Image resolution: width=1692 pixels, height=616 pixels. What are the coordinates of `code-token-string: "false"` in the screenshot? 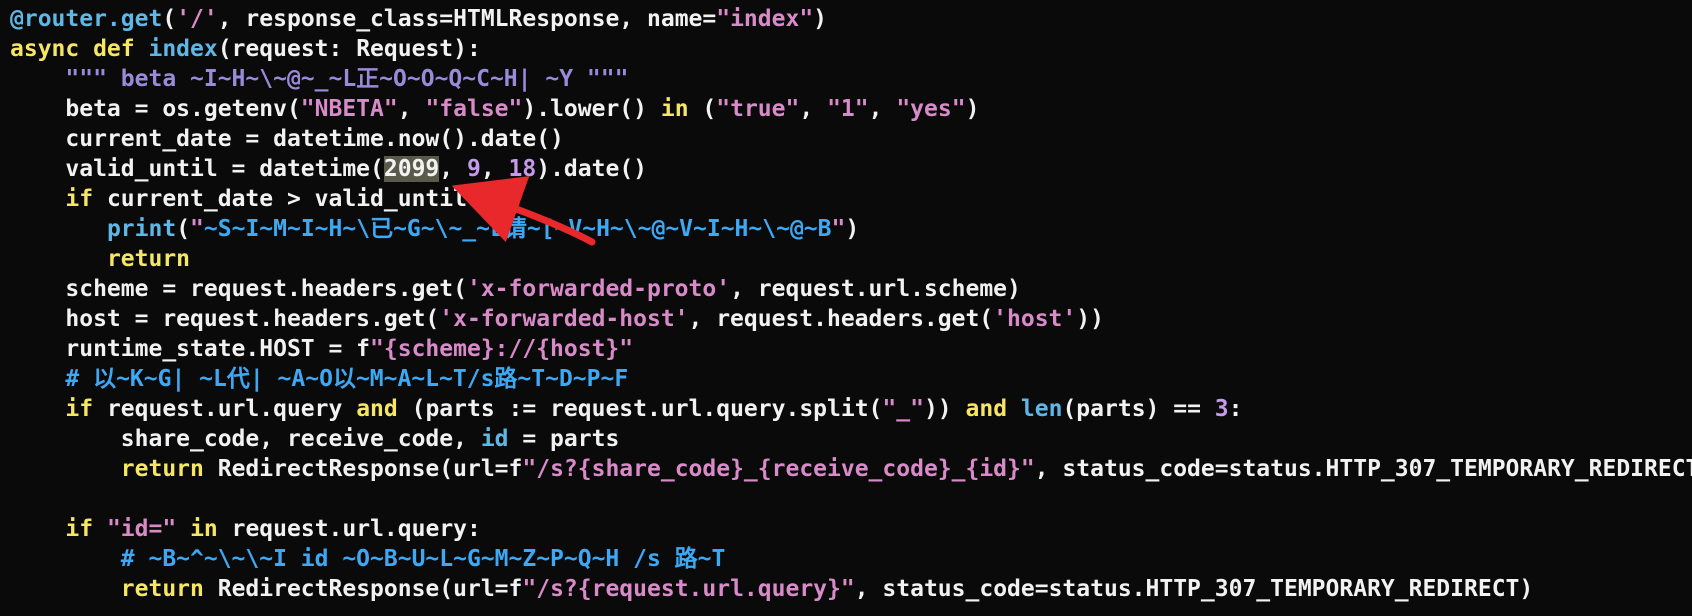 It's located at (474, 109).